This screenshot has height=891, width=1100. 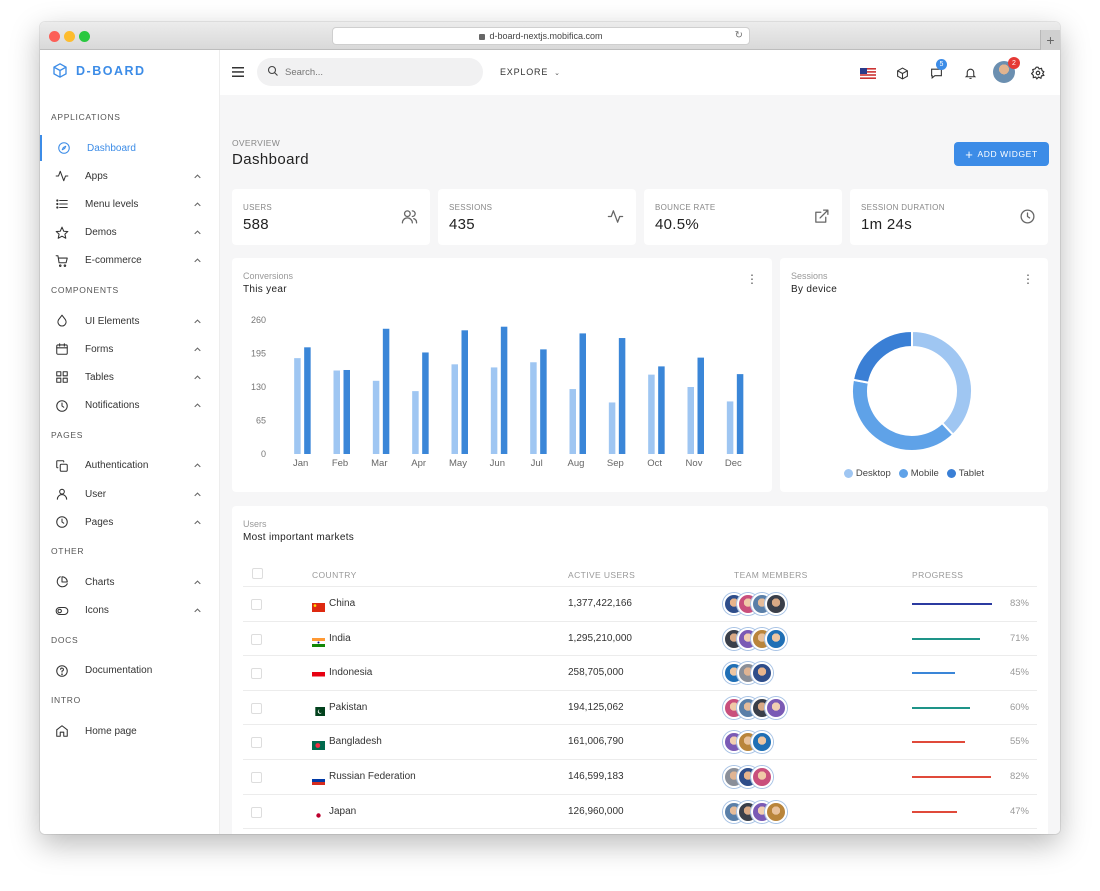 I want to click on section-title: INTRO, so click(x=66, y=700).